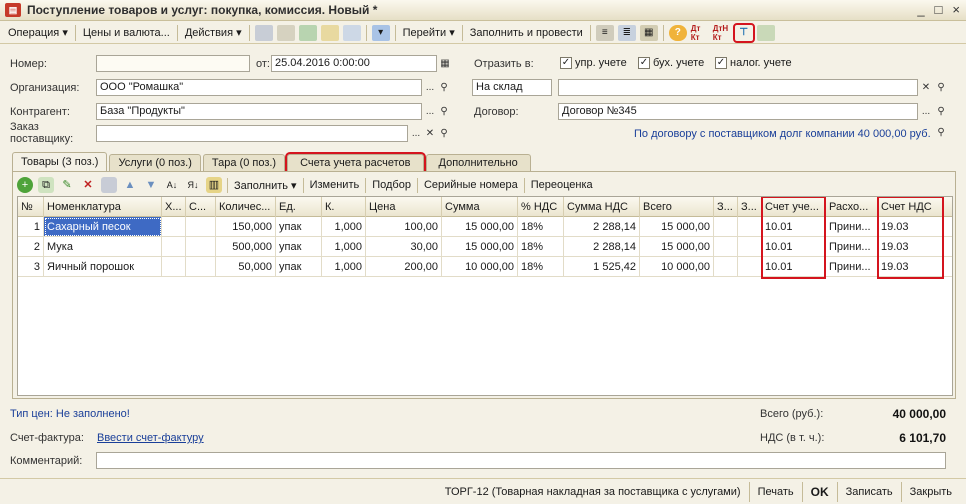  I want to click on contract-field: Договор №345, so click(738, 111).